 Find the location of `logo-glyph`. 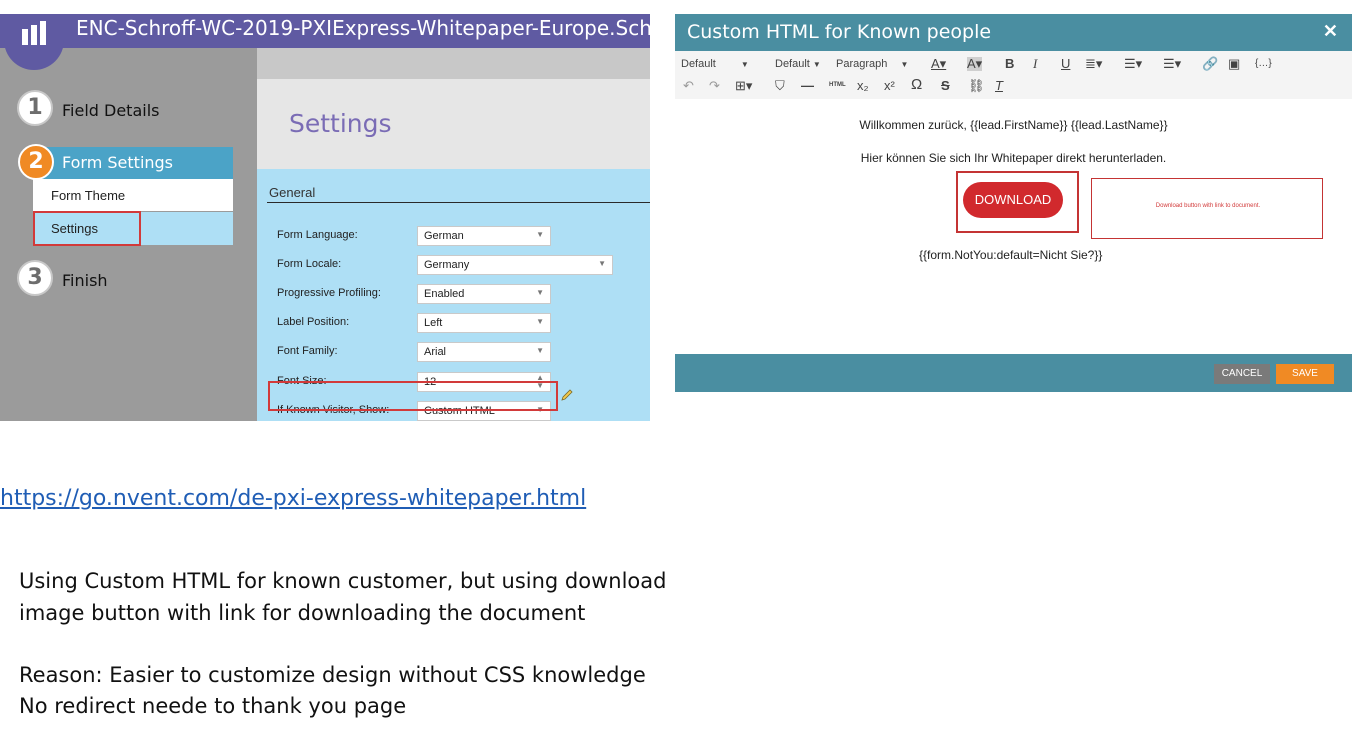

logo-glyph is located at coordinates (34, 33).